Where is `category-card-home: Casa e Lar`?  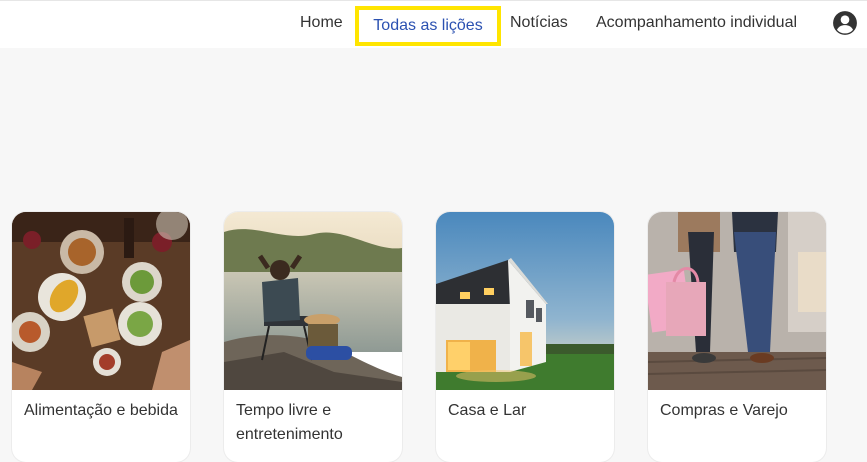
category-card-home: Casa e Lar is located at coordinates (525, 337).